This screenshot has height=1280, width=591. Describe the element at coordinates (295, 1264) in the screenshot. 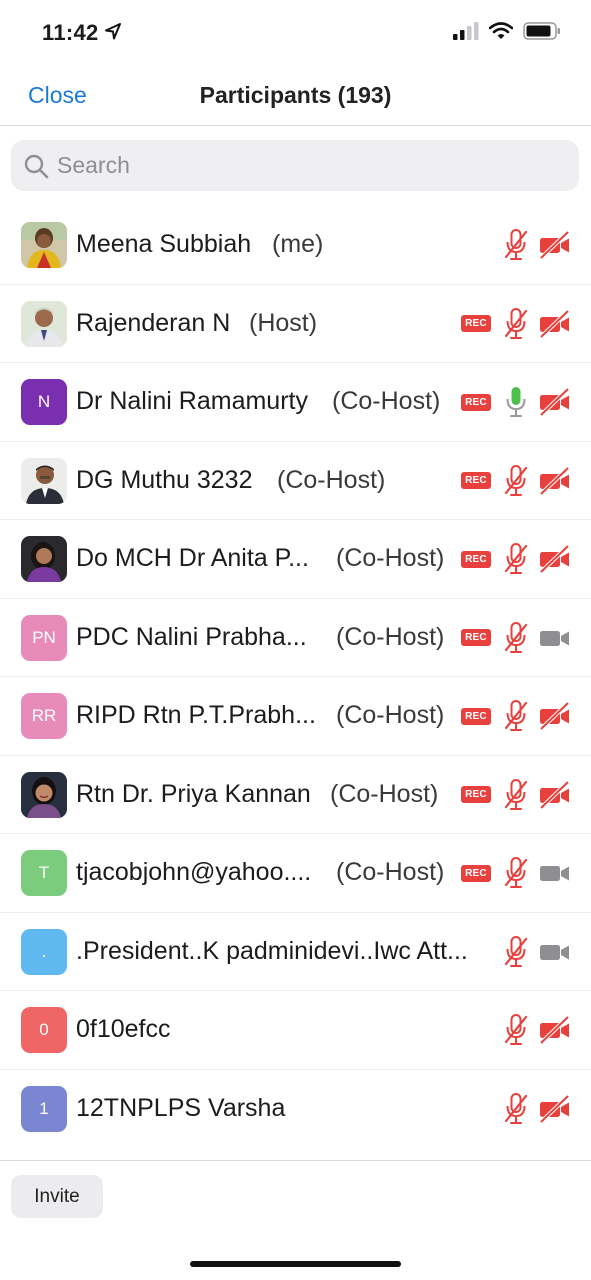

I see `home-indicator` at that location.